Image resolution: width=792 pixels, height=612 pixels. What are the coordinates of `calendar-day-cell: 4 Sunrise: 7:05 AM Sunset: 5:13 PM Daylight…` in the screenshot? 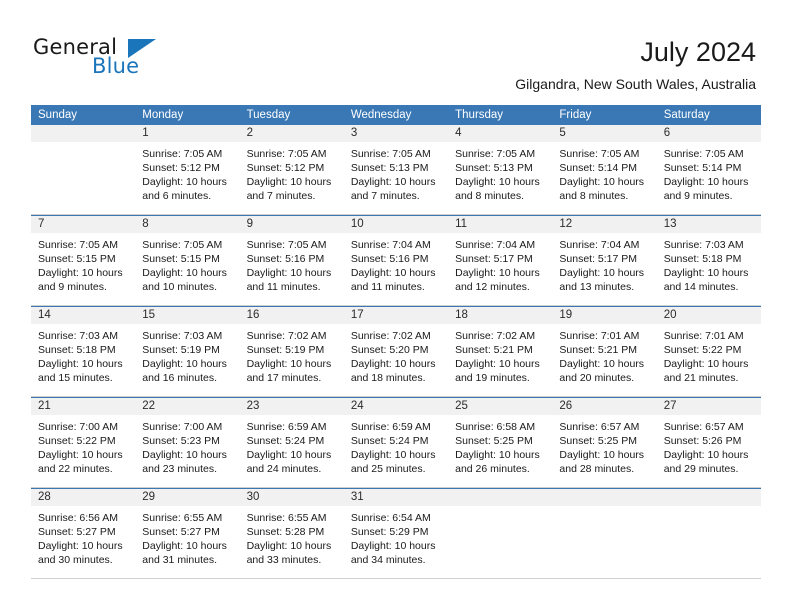 It's located at (500, 169).